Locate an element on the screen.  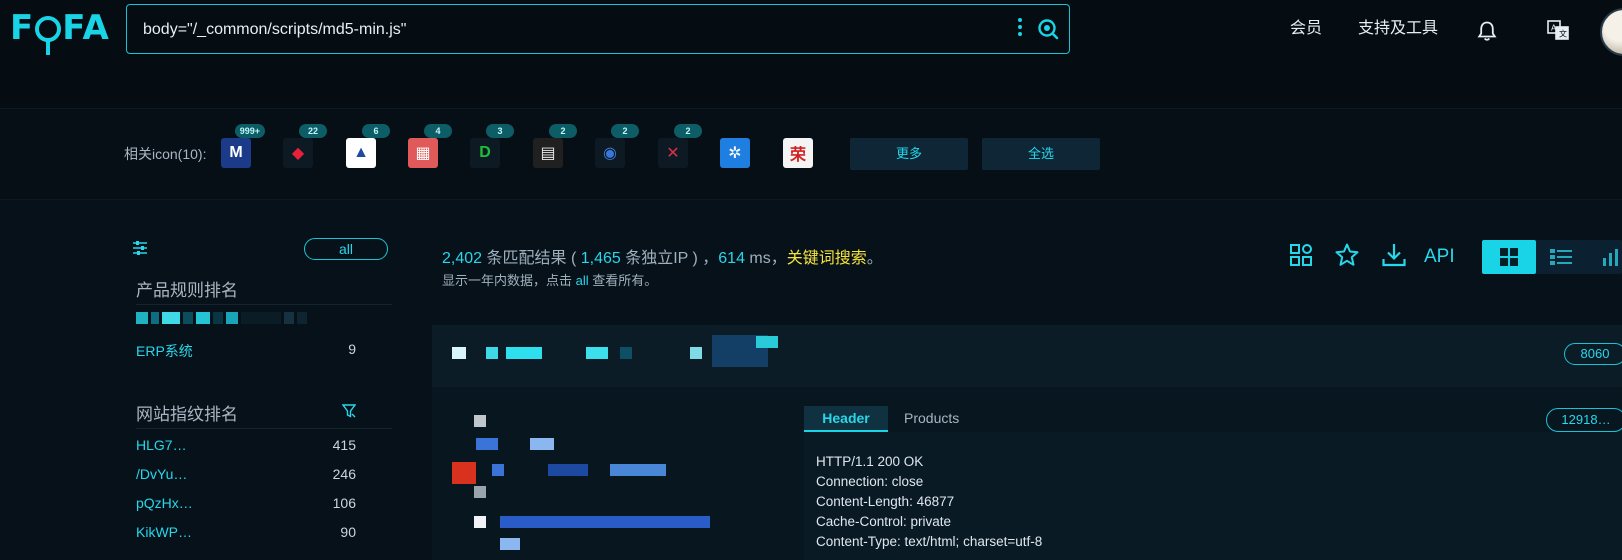
fingerprint-ranking-title: 网站指纹排名 is located at coordinates (187, 414).